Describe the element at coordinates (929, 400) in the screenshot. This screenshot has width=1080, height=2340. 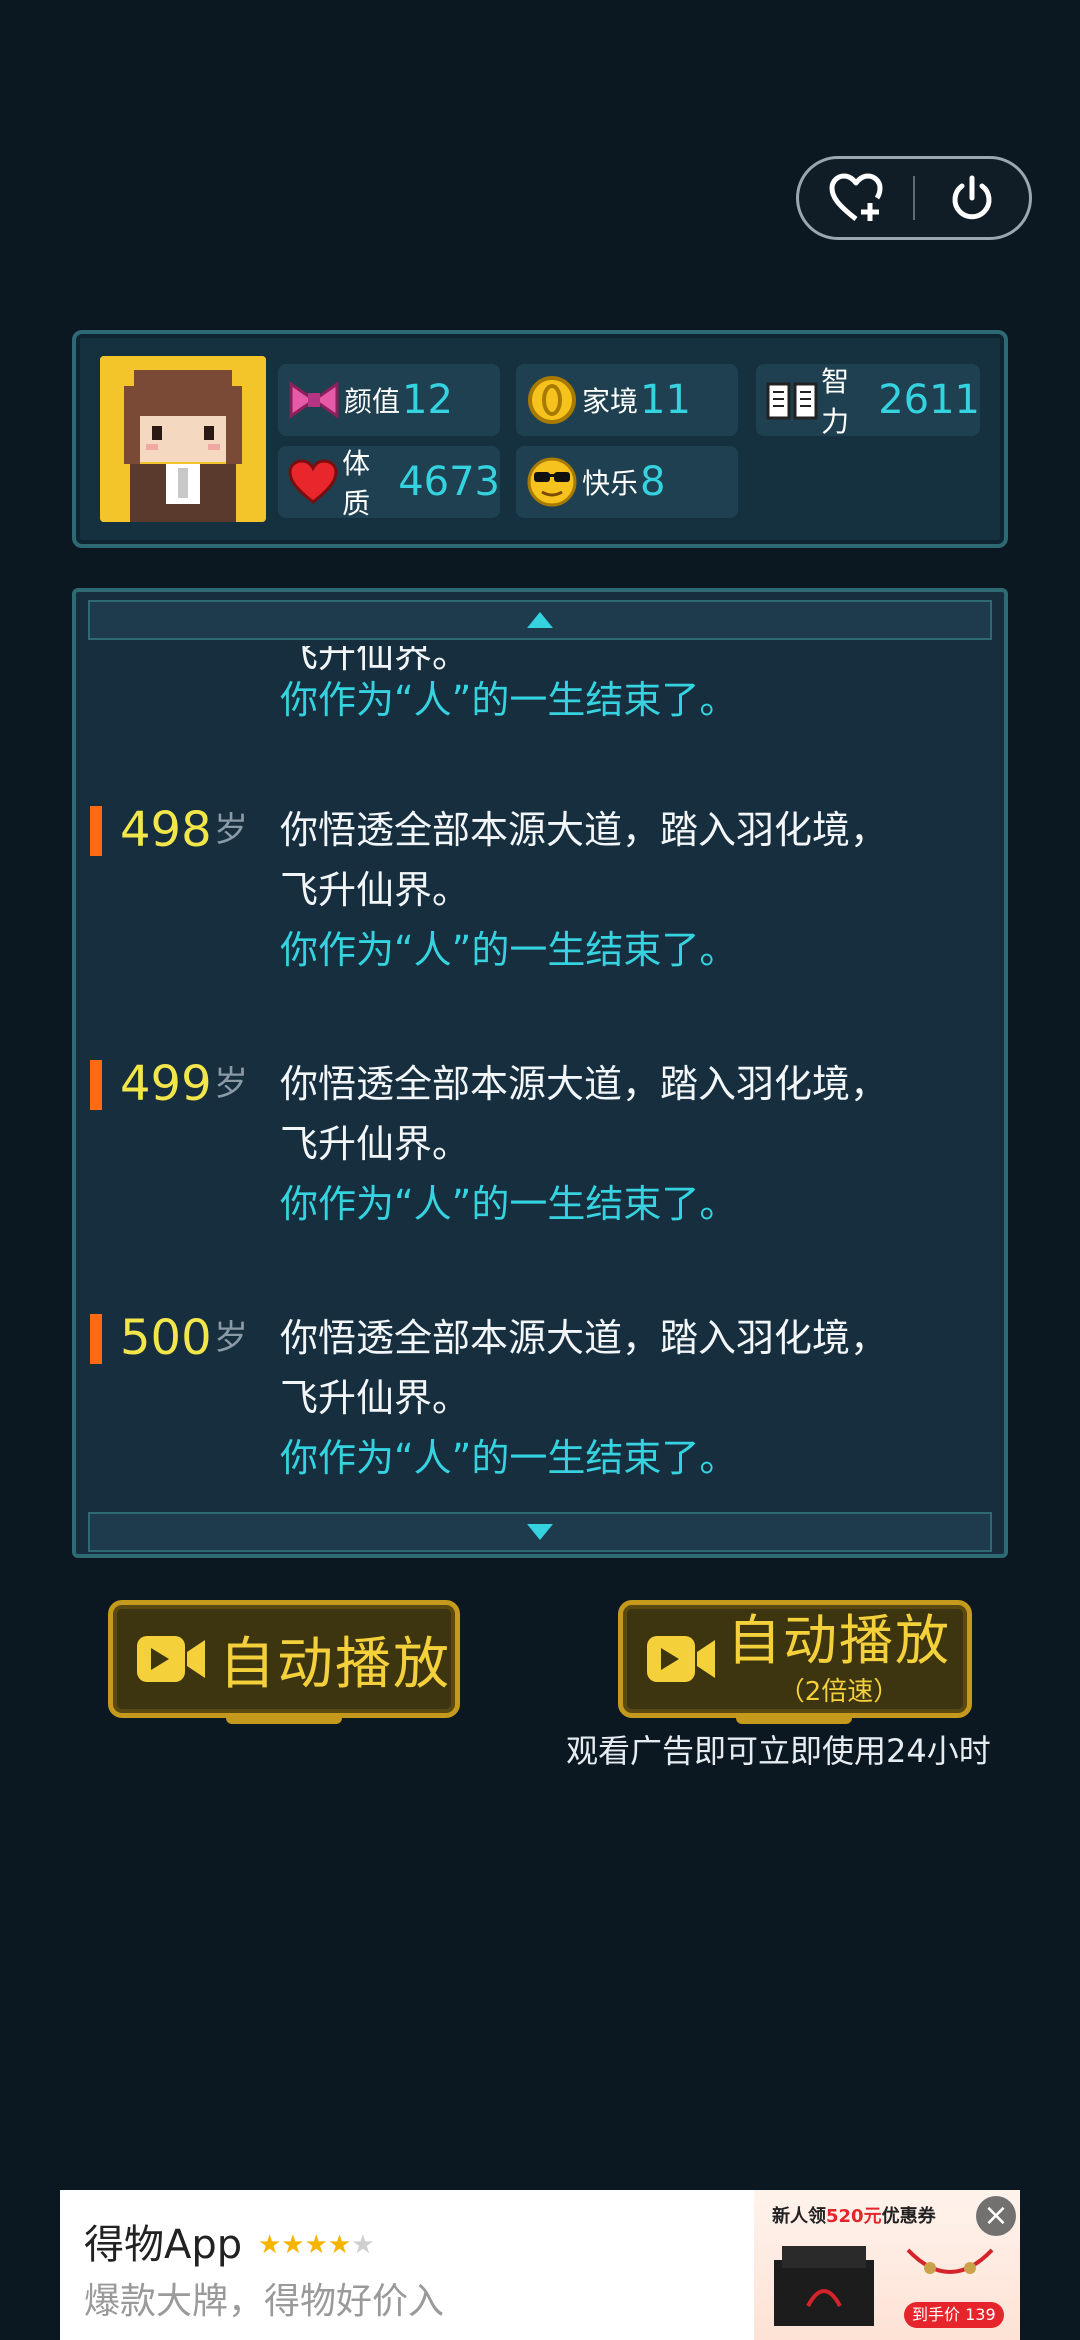
I see `stat-value: 2611` at that location.